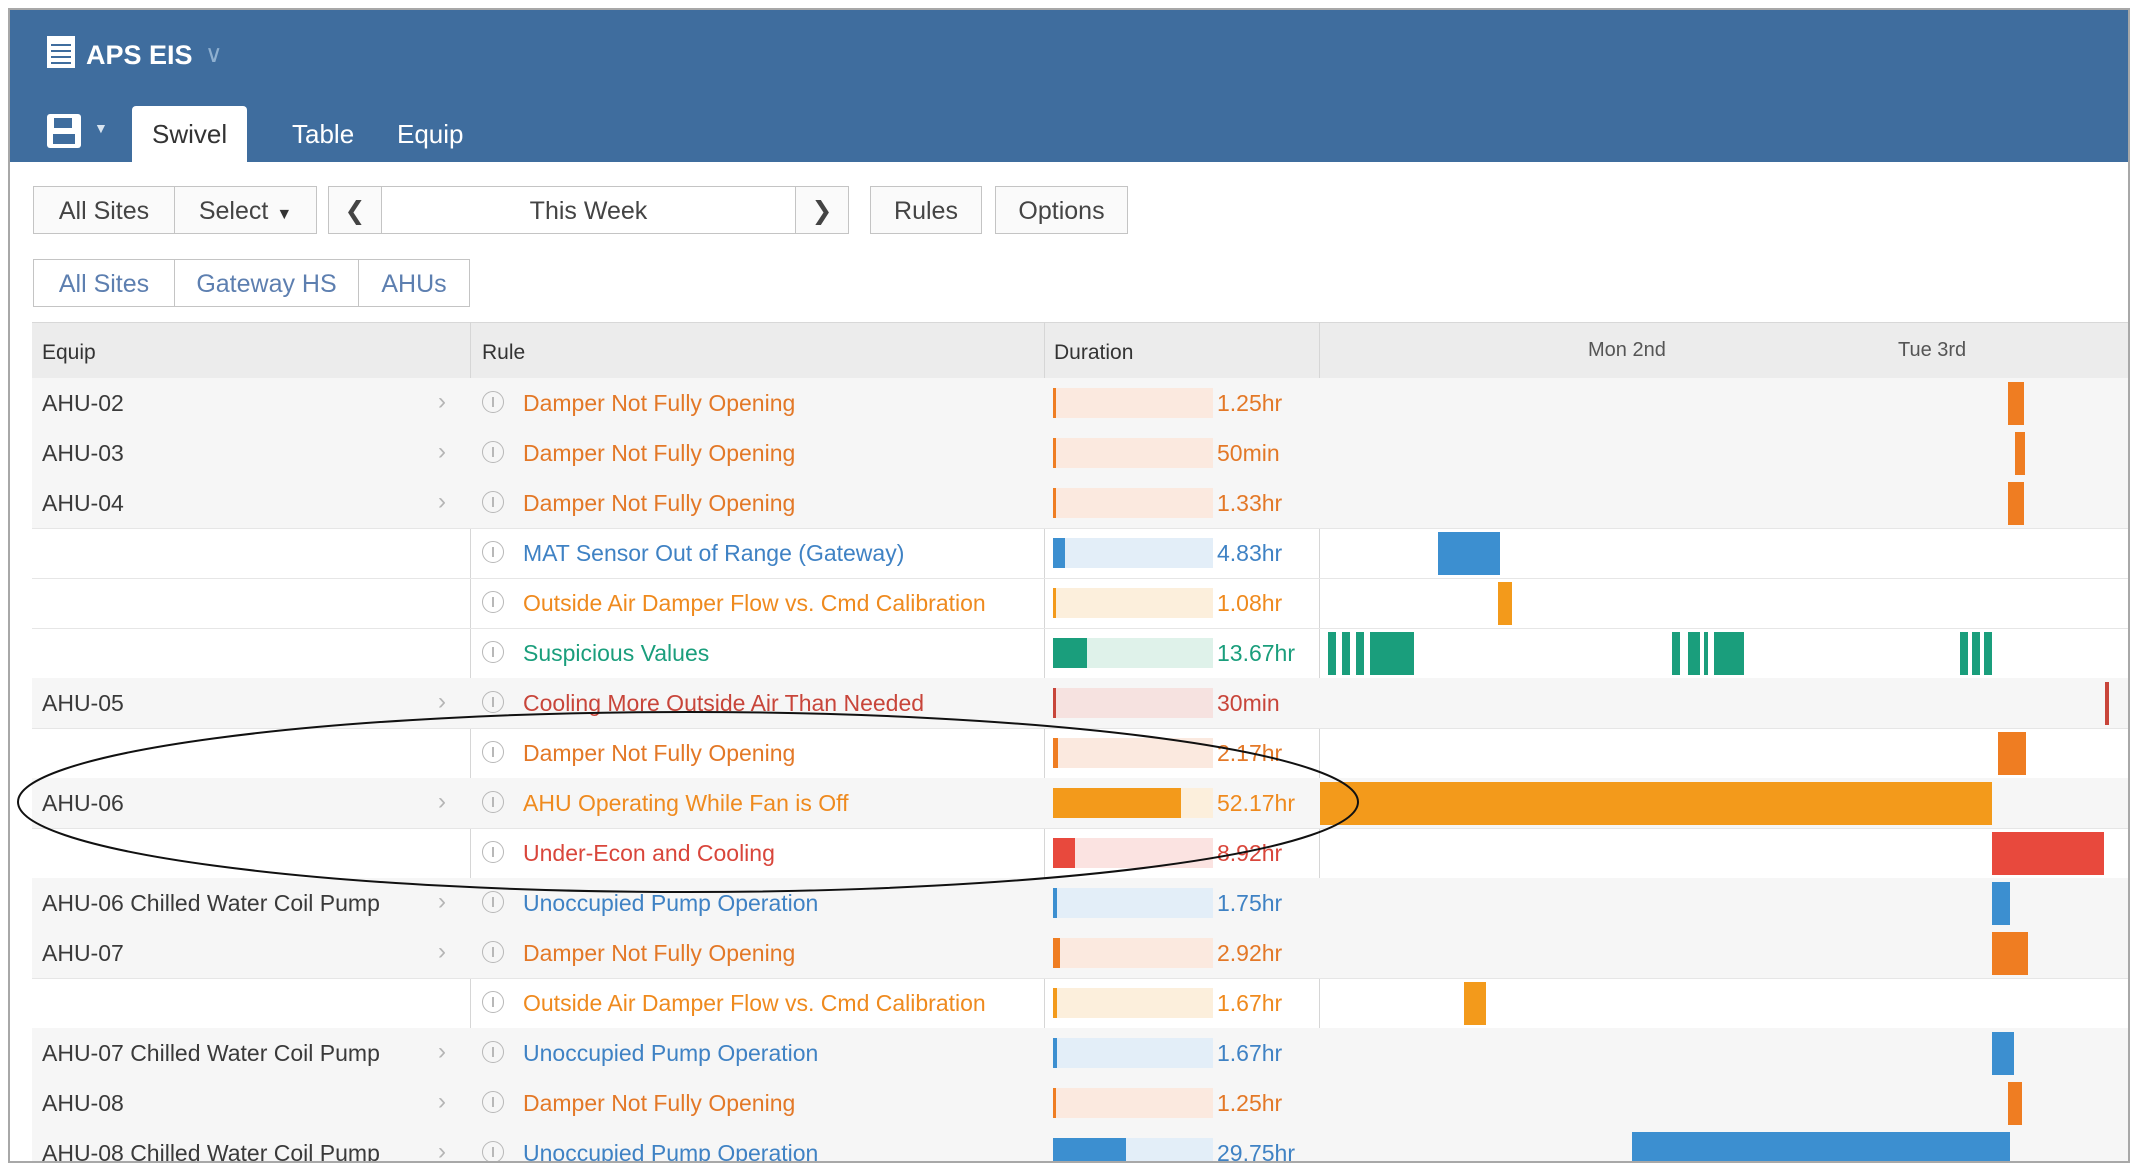 The image size is (2136, 1163). I want to click on table-row: MAT Sensor Out of Range (Gateway) 4.83hr, so click(1080, 553).